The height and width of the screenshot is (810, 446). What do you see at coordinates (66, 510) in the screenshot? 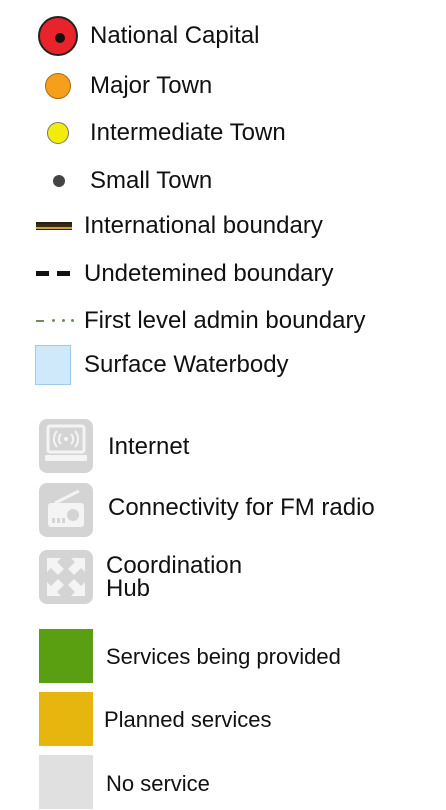
I see `radio-icon` at bounding box center [66, 510].